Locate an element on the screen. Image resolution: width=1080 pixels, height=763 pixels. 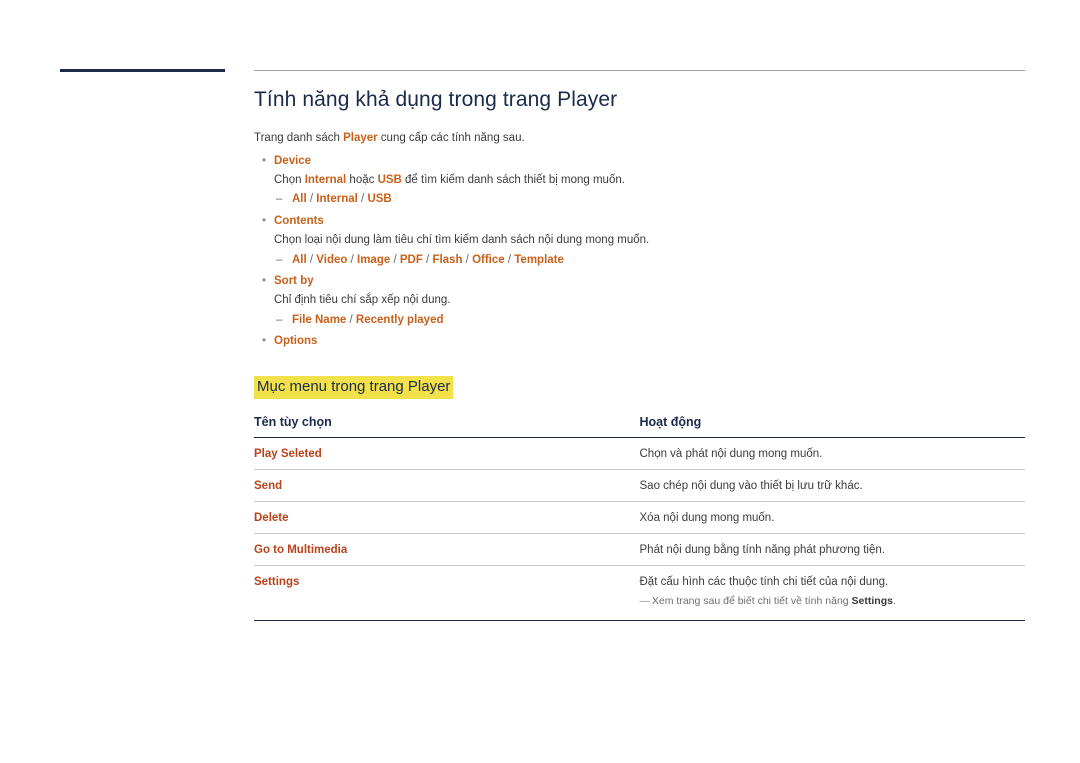
row-name-go-to-multimedia: Go to Multimedia is located at coordinates (447, 550).